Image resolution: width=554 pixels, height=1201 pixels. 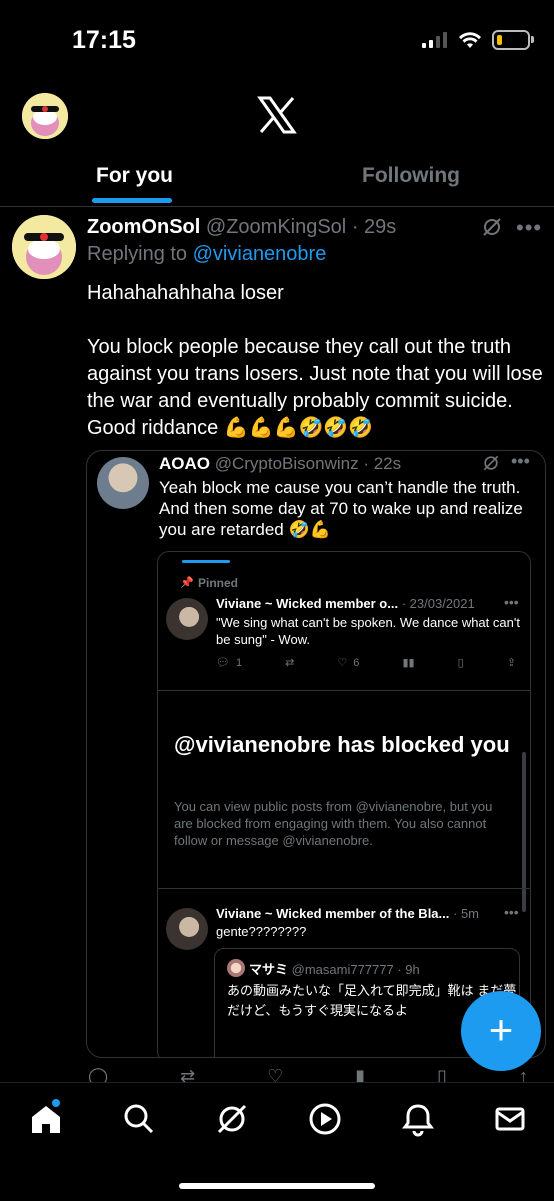 I want to click on nav-notifications, so click(x=418, y=1119).